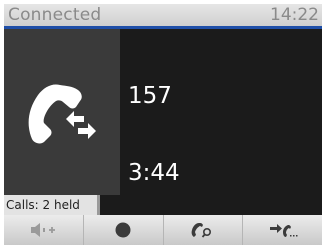 Image resolution: width=323 pixels, height=246 pixels. What do you see at coordinates (52, 205) in the screenshot?
I see `held-calls-label: Calls: 2 held` at bounding box center [52, 205].